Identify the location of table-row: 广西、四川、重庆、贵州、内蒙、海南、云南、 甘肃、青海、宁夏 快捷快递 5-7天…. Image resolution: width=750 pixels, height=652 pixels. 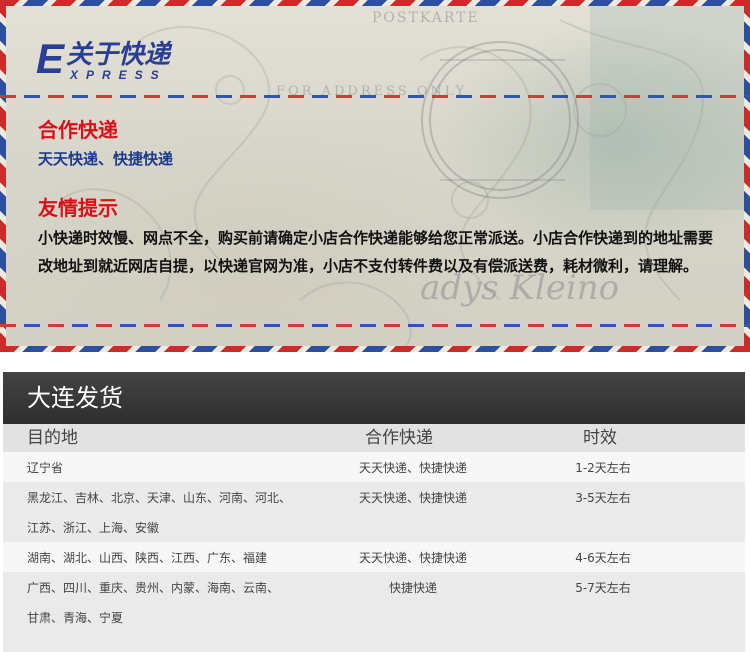
(374, 612).